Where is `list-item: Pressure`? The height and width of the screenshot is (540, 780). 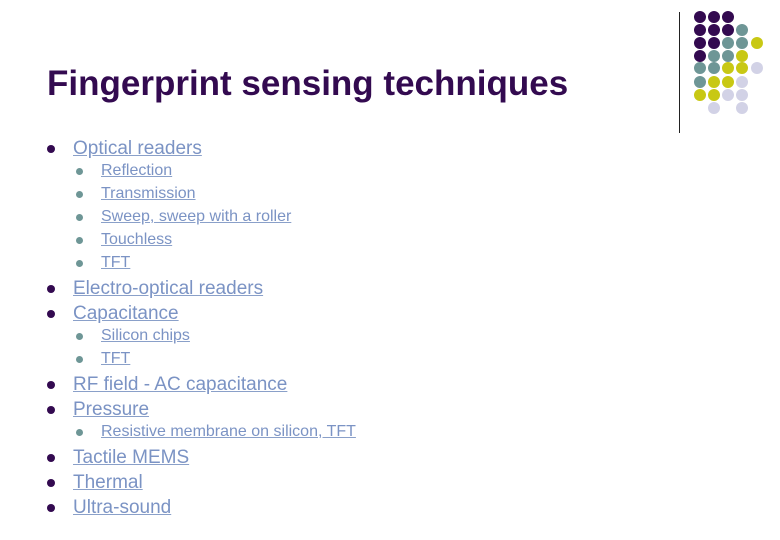
list-item: Pressure is located at coordinates (98, 410).